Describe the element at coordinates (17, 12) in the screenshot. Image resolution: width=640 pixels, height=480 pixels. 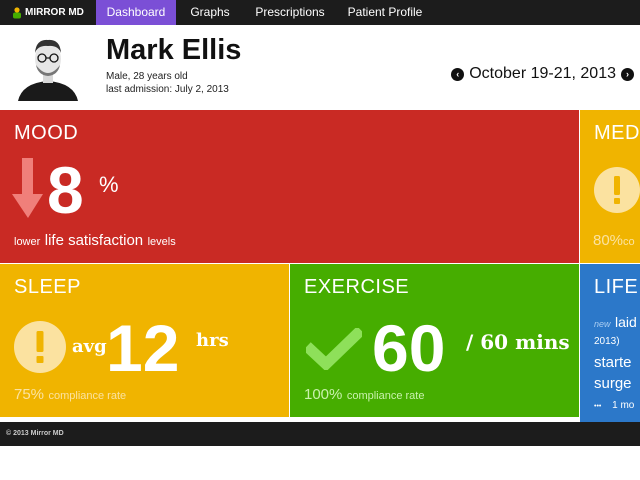
I see `logo-icon` at that location.